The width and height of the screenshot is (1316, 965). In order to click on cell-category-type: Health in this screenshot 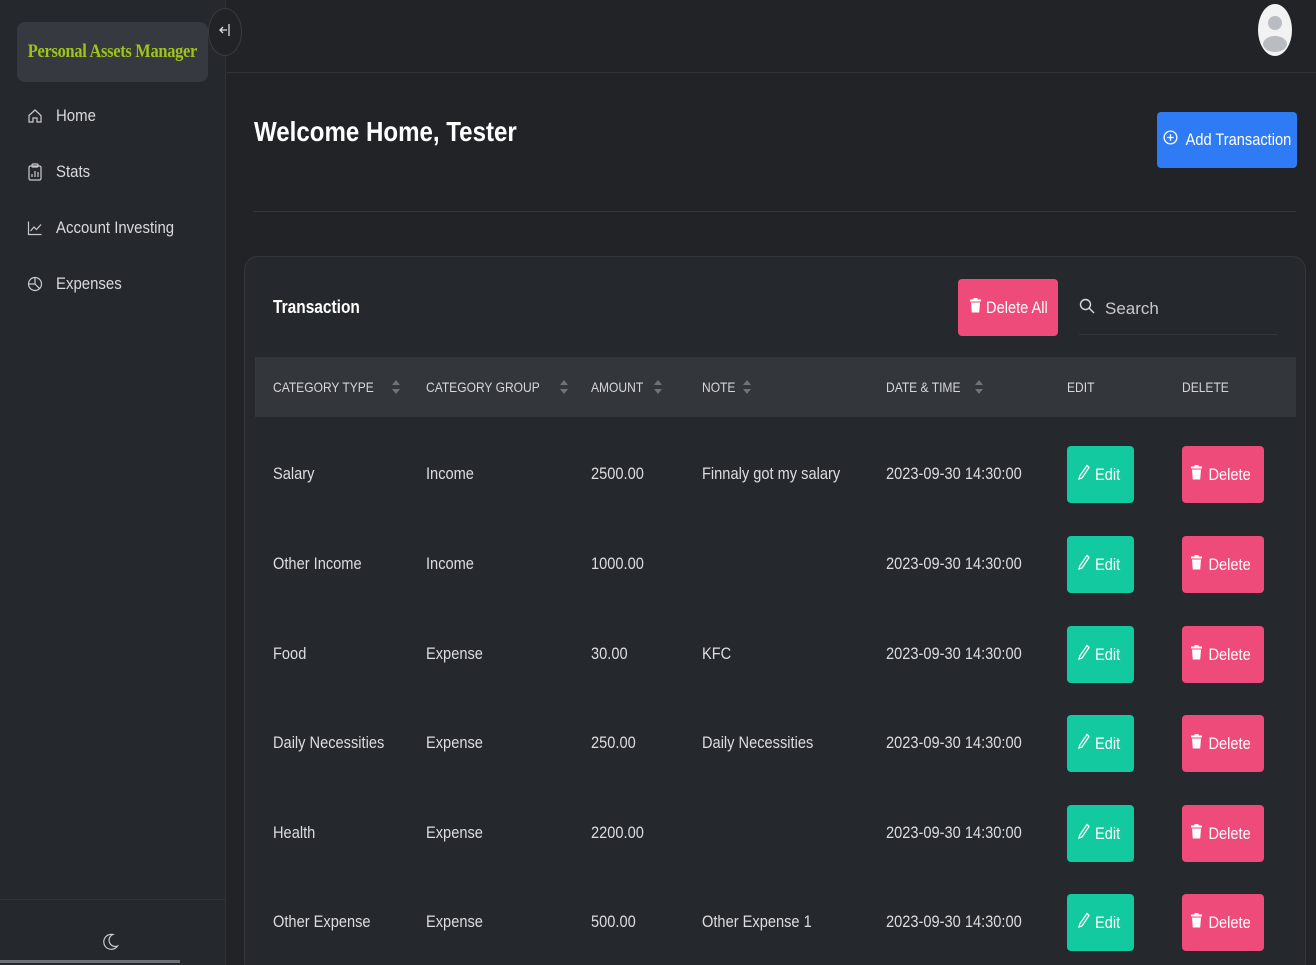, I will do `click(294, 832)`.